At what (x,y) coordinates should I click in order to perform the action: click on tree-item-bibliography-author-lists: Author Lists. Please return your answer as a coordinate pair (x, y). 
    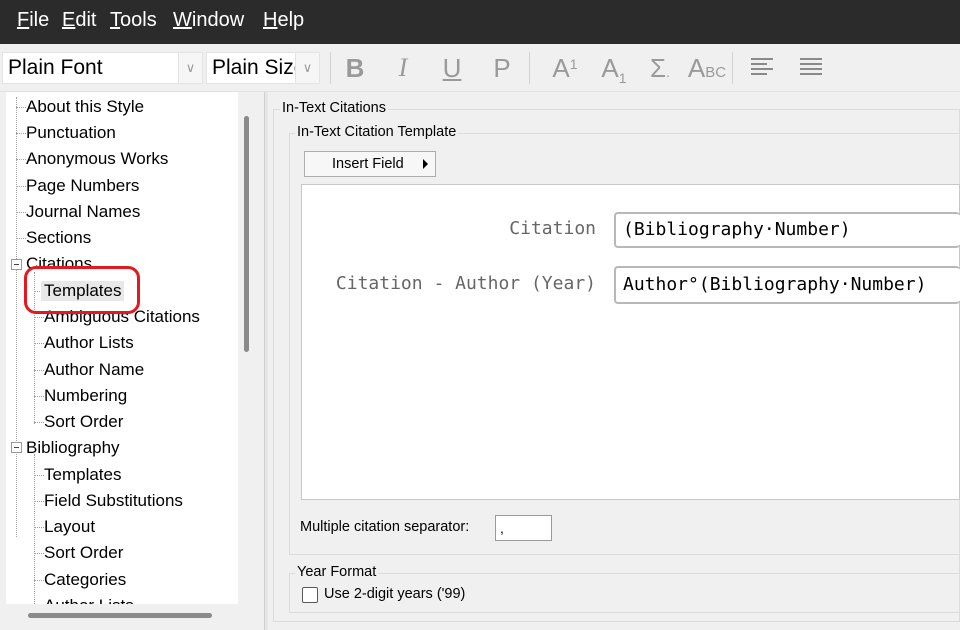
    Looking at the image, I should click on (89, 600).